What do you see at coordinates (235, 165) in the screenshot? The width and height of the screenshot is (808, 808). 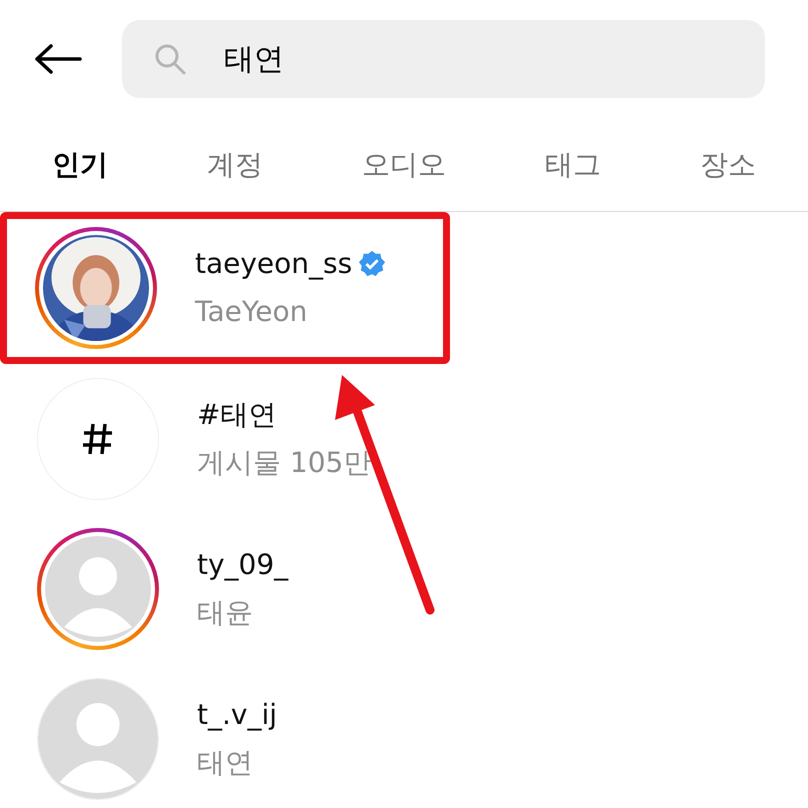 I see `tab: 계정` at bounding box center [235, 165].